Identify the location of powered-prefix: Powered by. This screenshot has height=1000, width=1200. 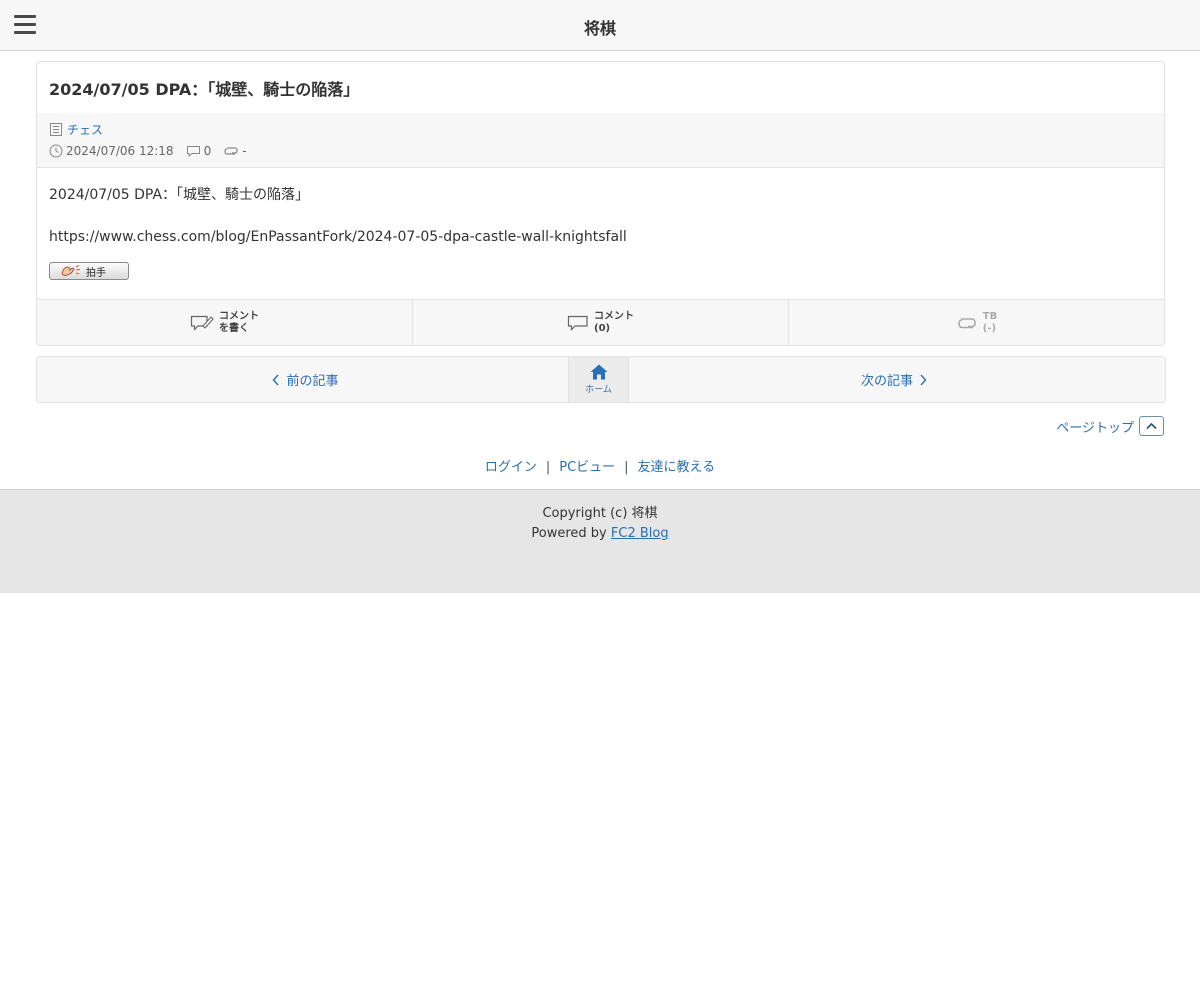
(569, 533).